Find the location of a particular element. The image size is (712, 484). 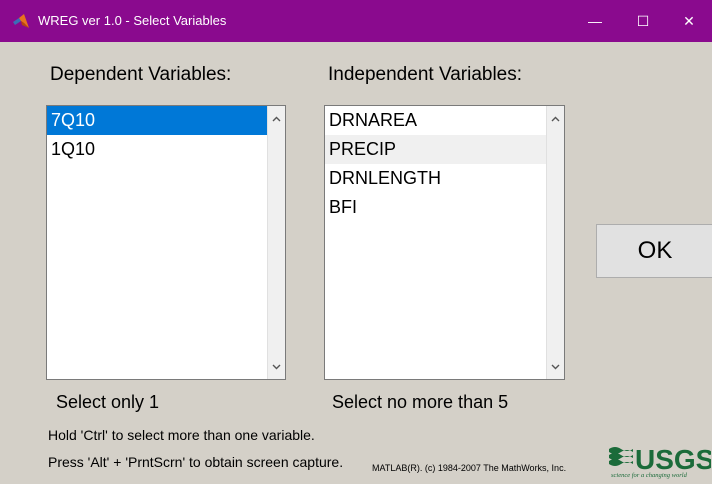

window-title: WREG ver 1.0 - Select Variables is located at coordinates (132, 20).